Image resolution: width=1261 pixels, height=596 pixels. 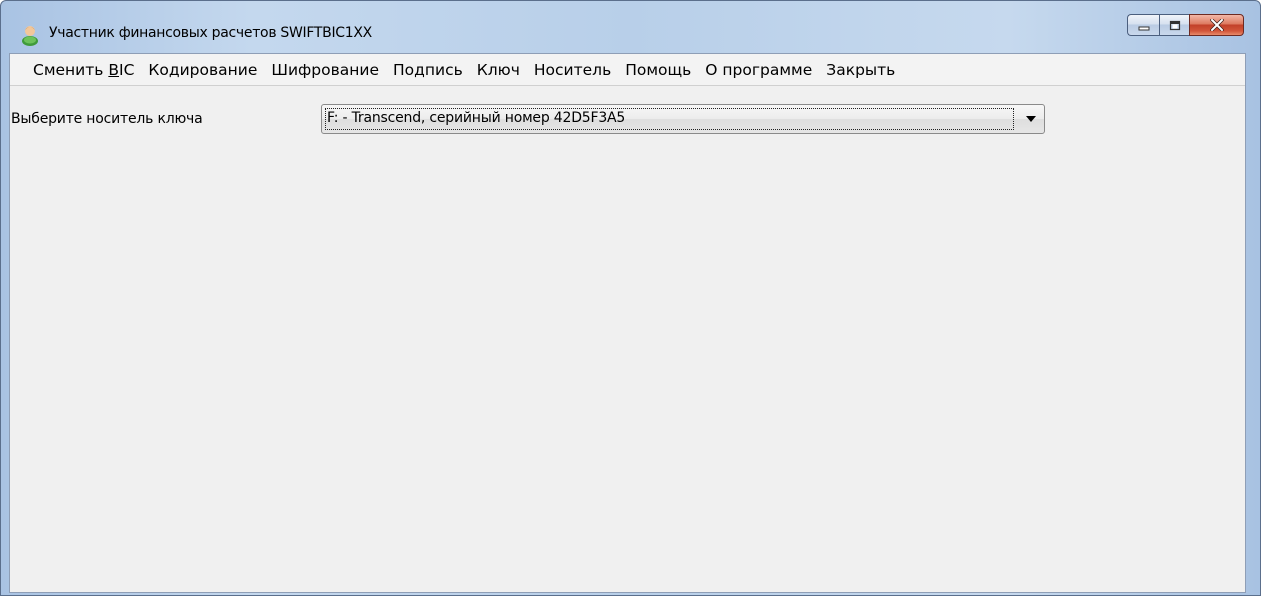 I want to click on menu-change-bic: Сменить BIC, so click(x=83, y=70).